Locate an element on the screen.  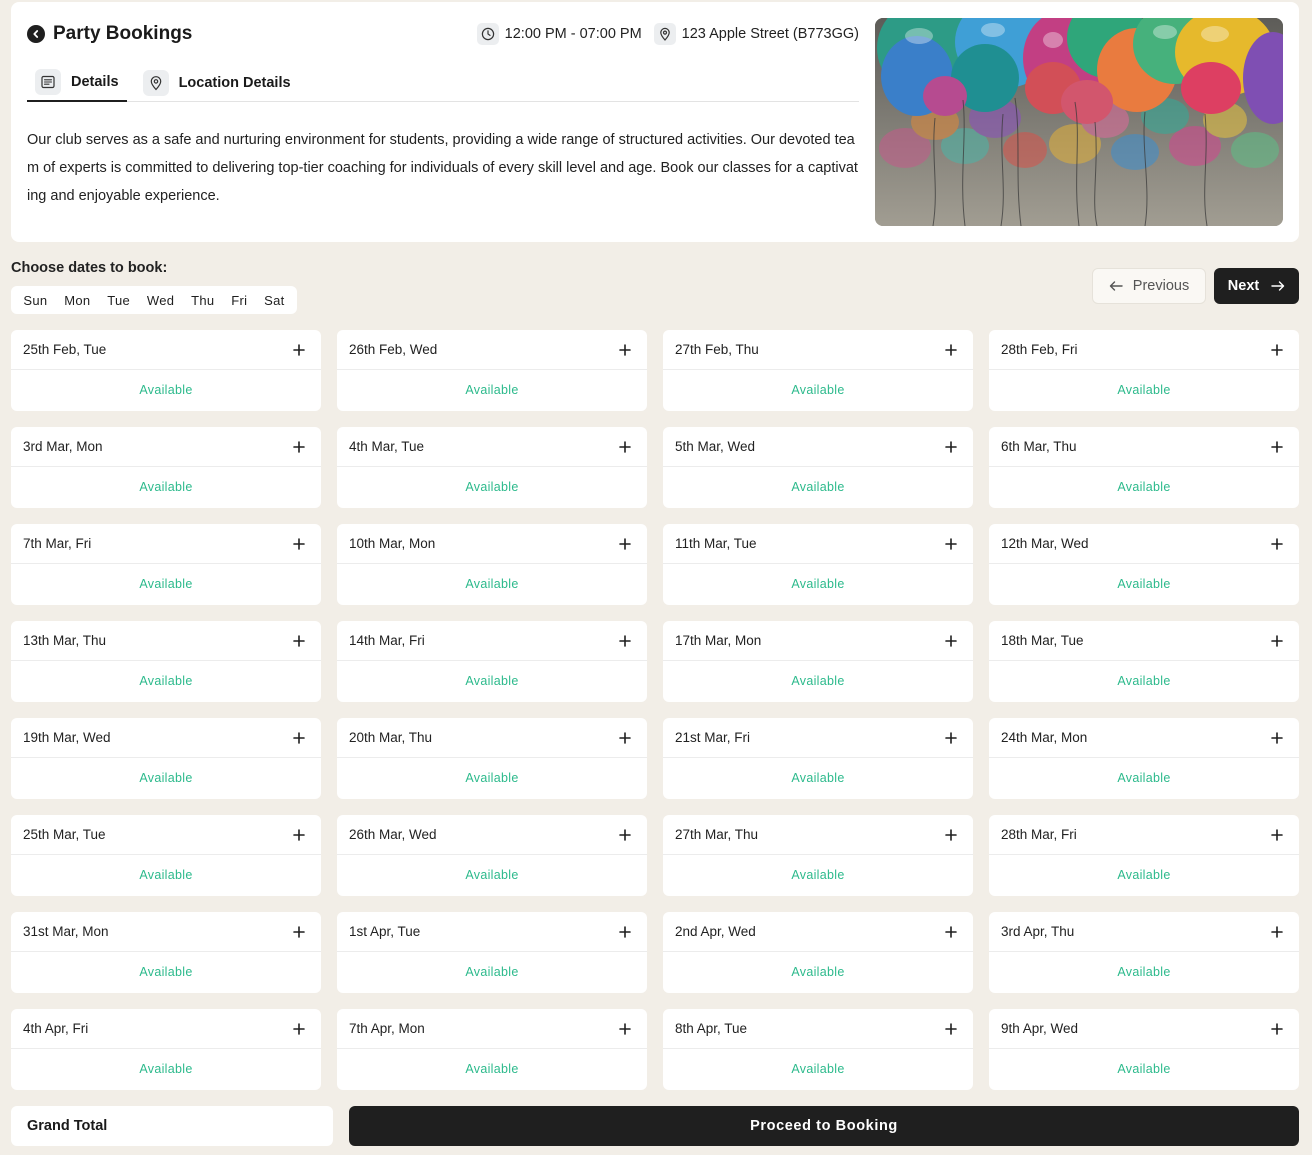
date-card: 8th Apr, Tue Available is located at coordinates (818, 1049).